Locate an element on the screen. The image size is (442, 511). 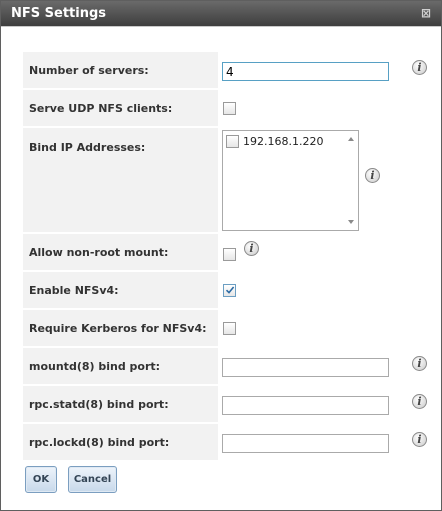
bind-ip-addresses-label: Bind IP Addresses: is located at coordinates (120, 180).